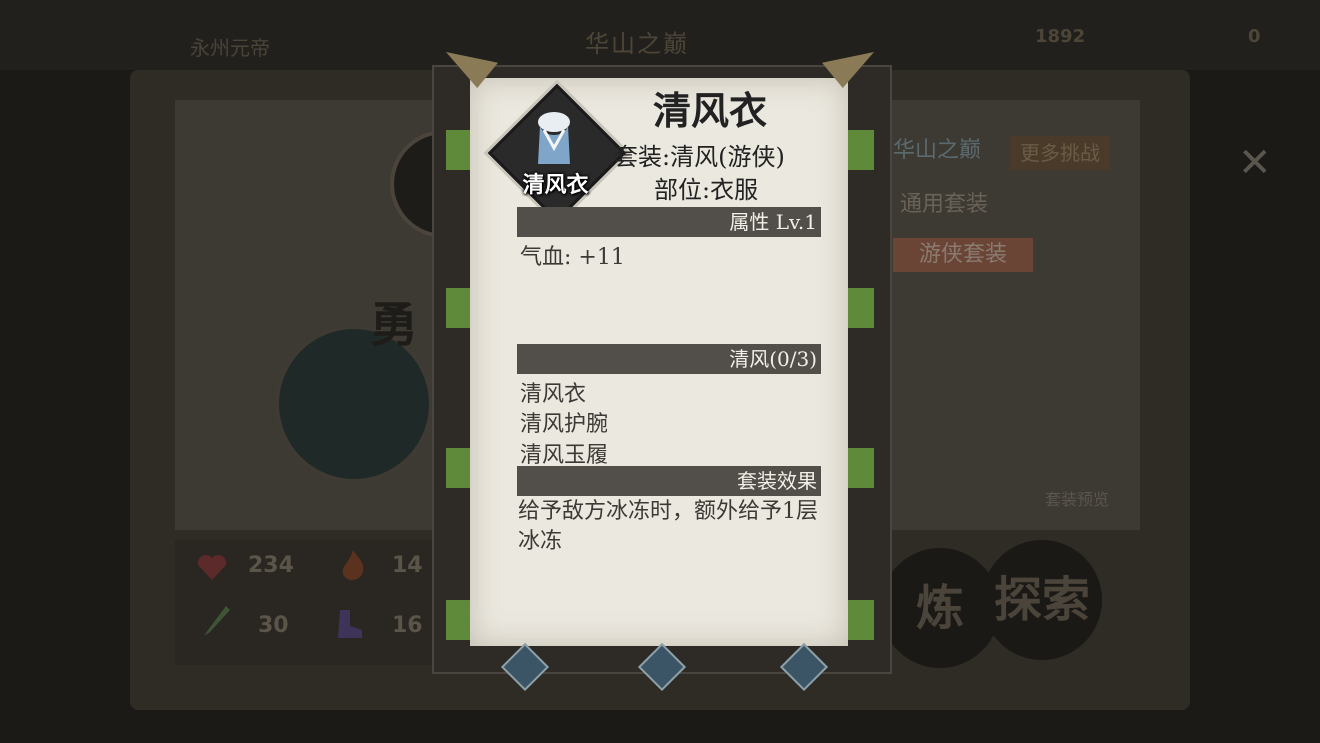 This screenshot has width=1320, height=743. What do you see at coordinates (669, 359) in the screenshot?
I see `set-header: 清风(0/3)` at bounding box center [669, 359].